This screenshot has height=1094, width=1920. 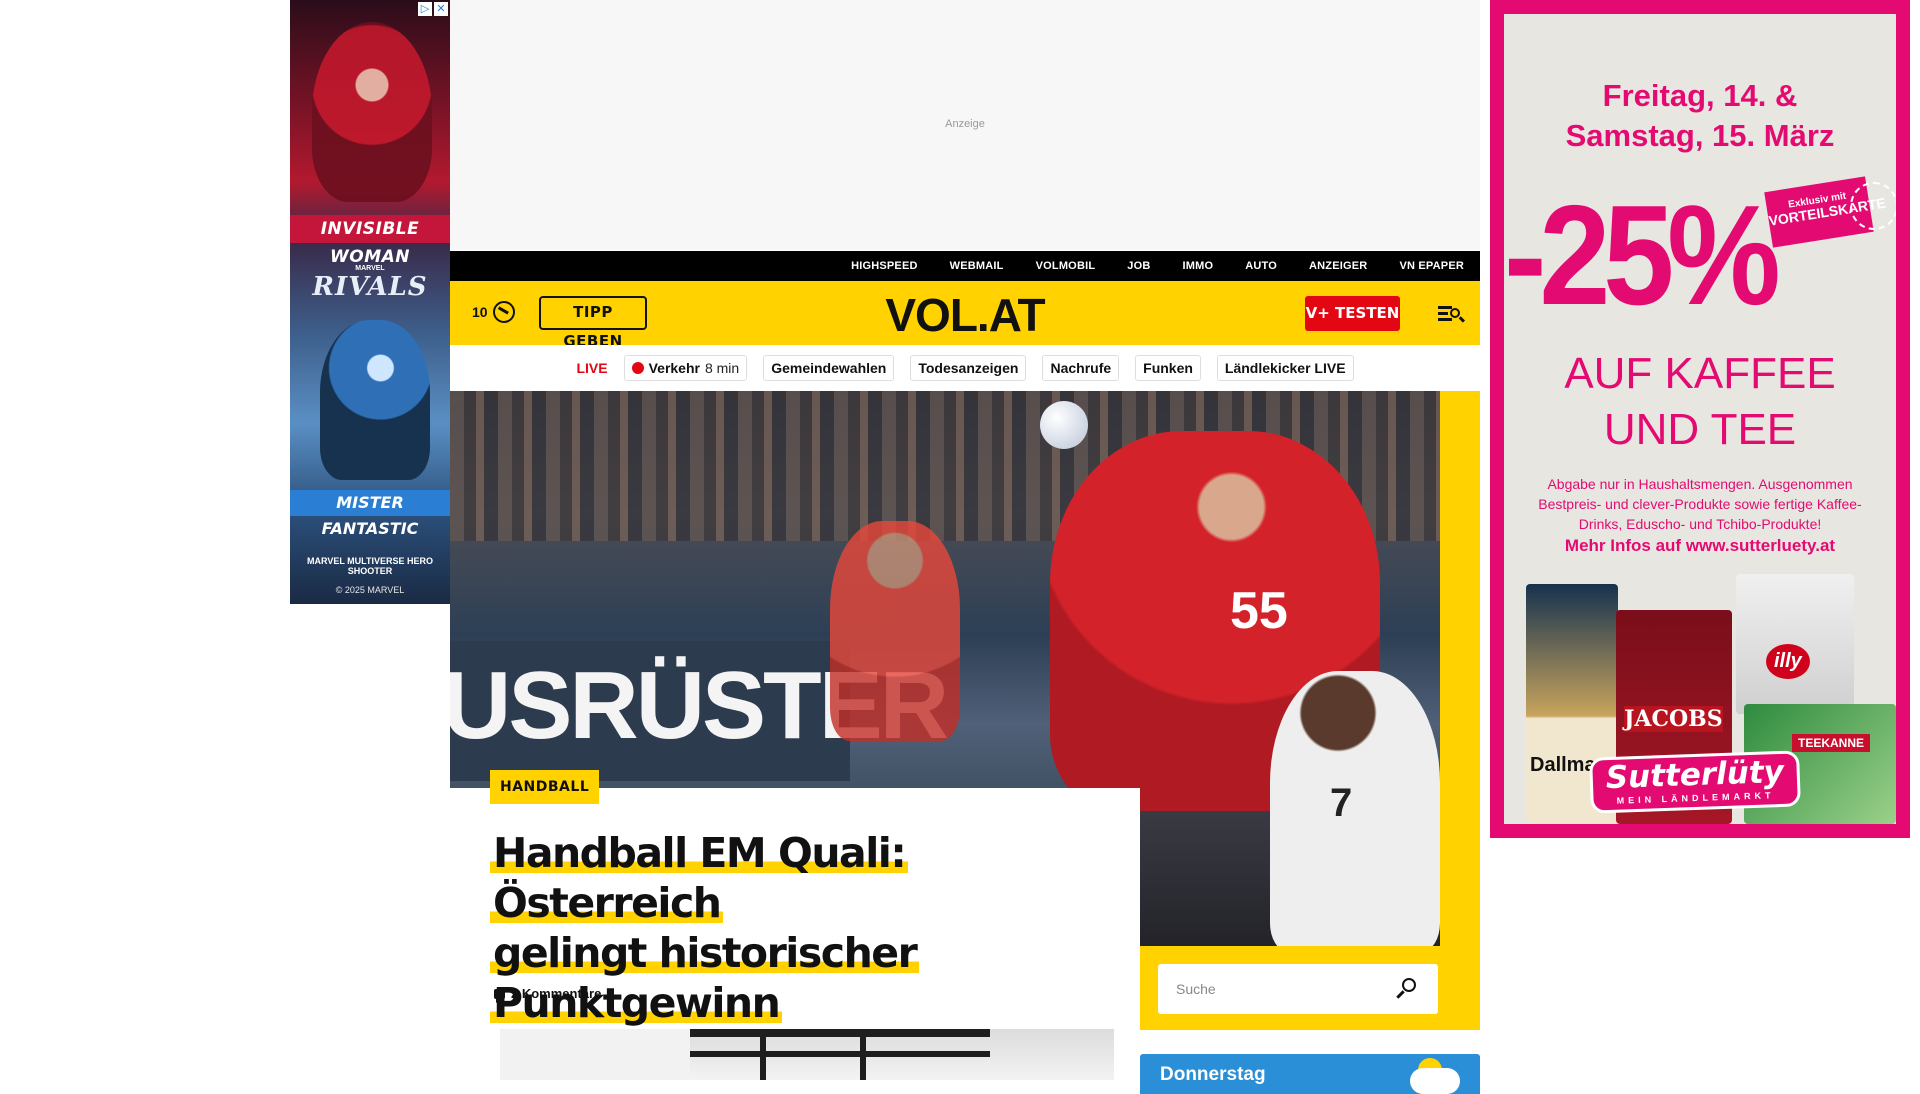 What do you see at coordinates (977, 266) in the screenshot?
I see `service-link-webmail: WEBMAIL` at bounding box center [977, 266].